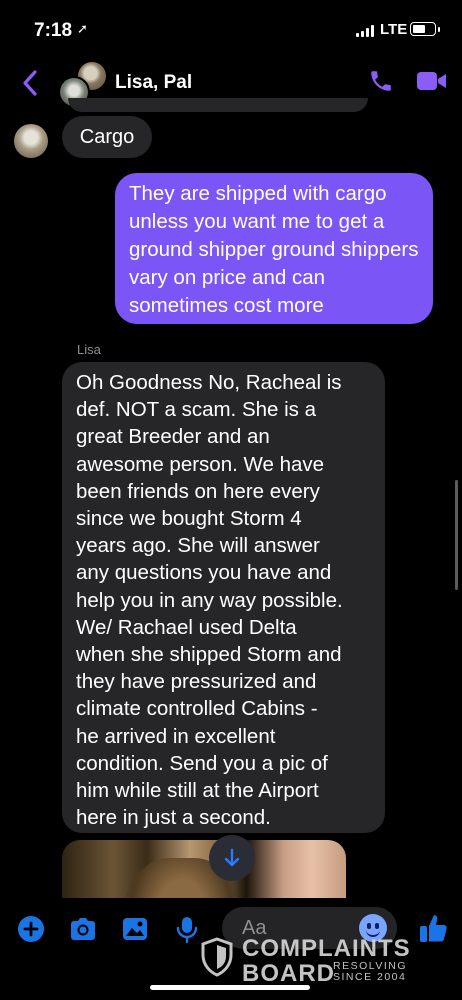  I want to click on scrollbar, so click(456, 535).